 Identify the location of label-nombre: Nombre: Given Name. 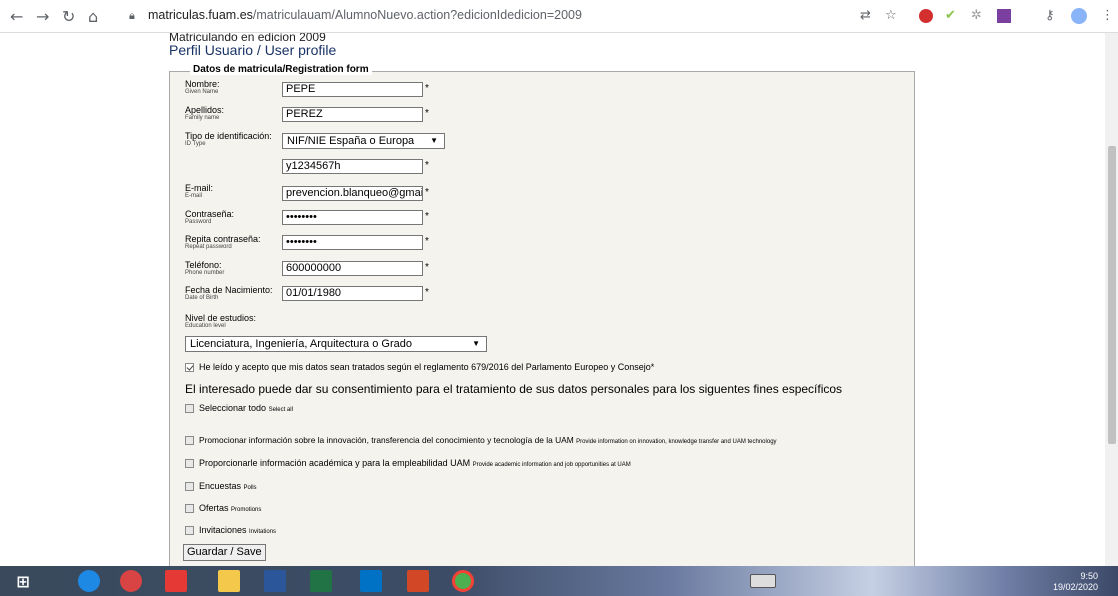
(202, 87).